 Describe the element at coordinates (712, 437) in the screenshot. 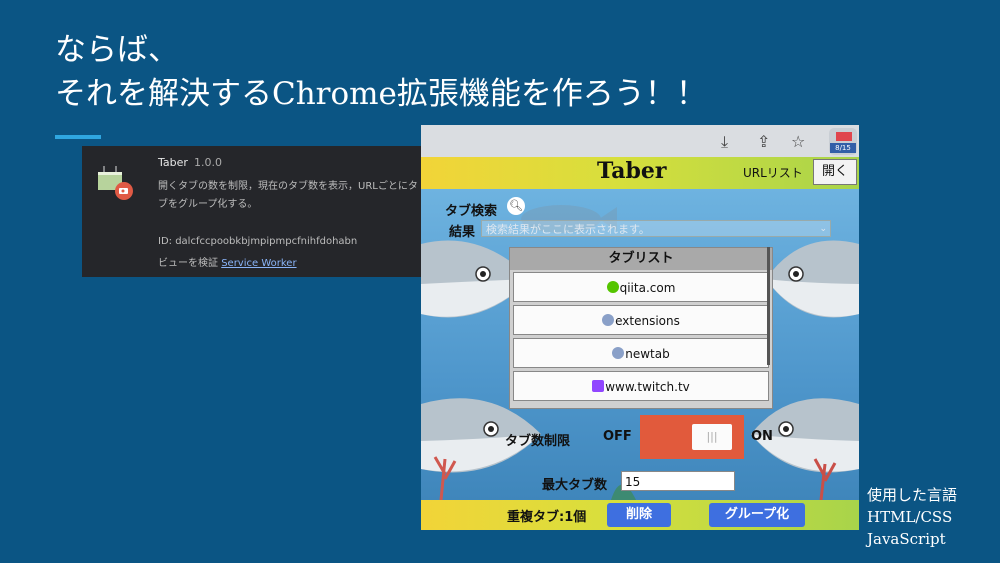

I see `toggle-knob: |||` at that location.